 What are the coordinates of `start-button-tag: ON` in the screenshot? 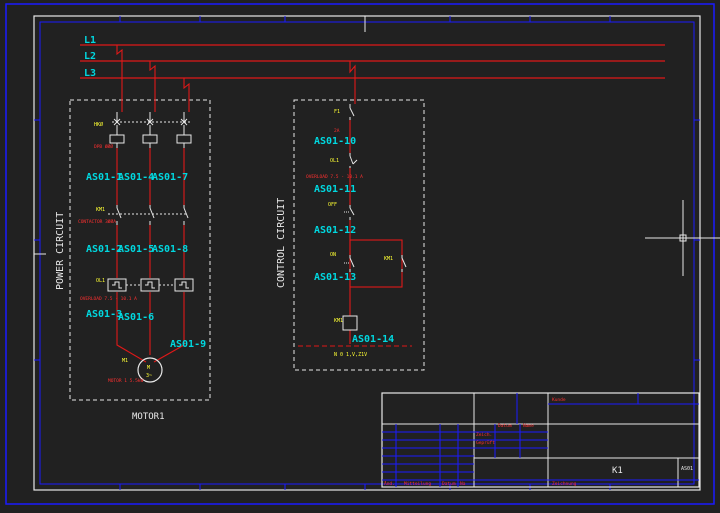 It's located at (333, 255).